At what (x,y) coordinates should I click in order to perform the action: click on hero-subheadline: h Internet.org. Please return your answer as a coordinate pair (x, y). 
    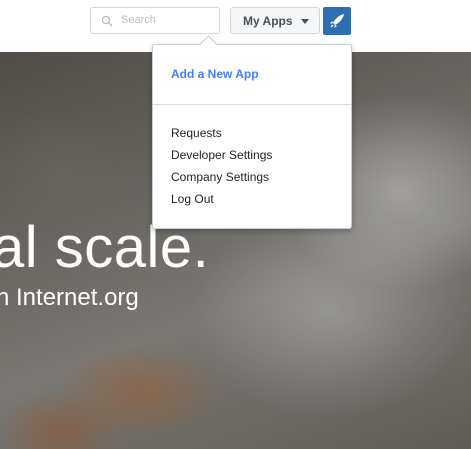
    Looking at the image, I should click on (69, 297).